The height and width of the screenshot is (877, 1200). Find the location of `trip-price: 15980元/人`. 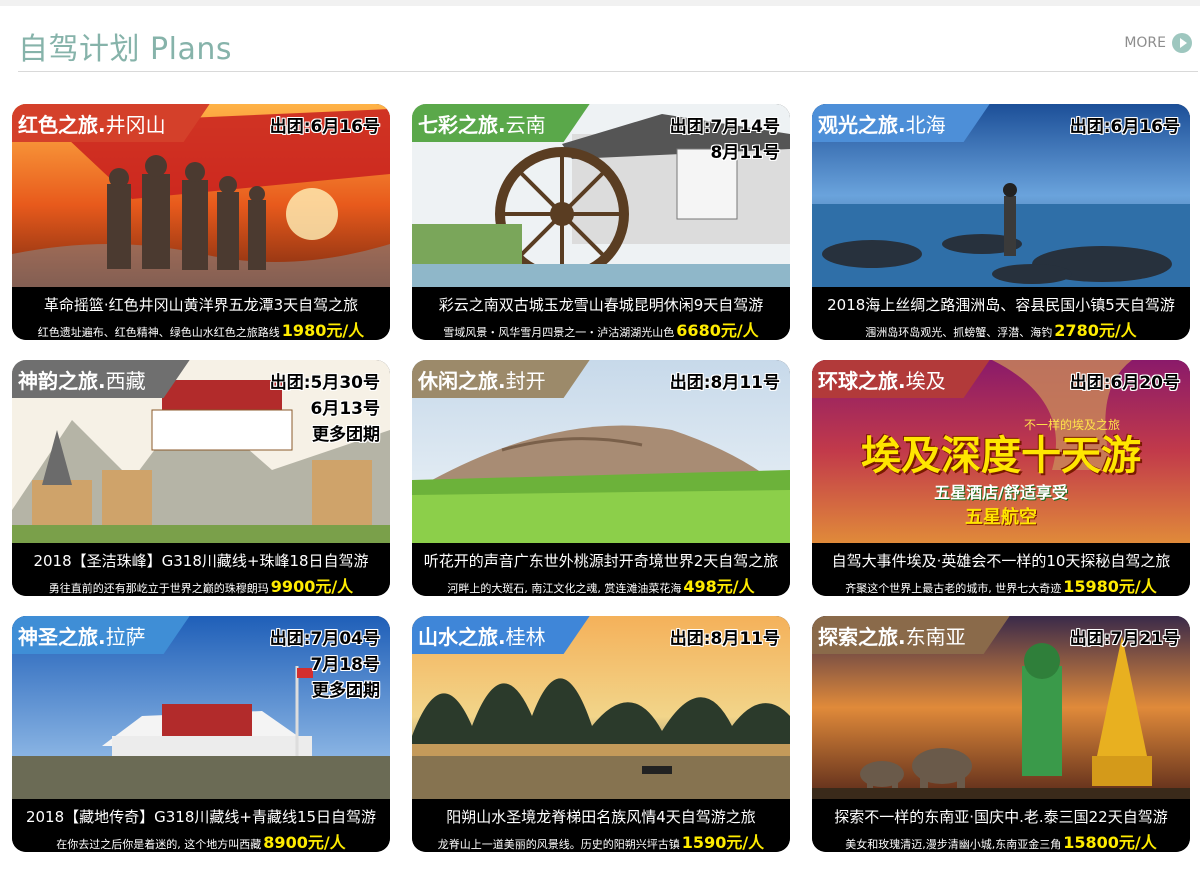

trip-price: 15980元/人 is located at coordinates (1110, 586).